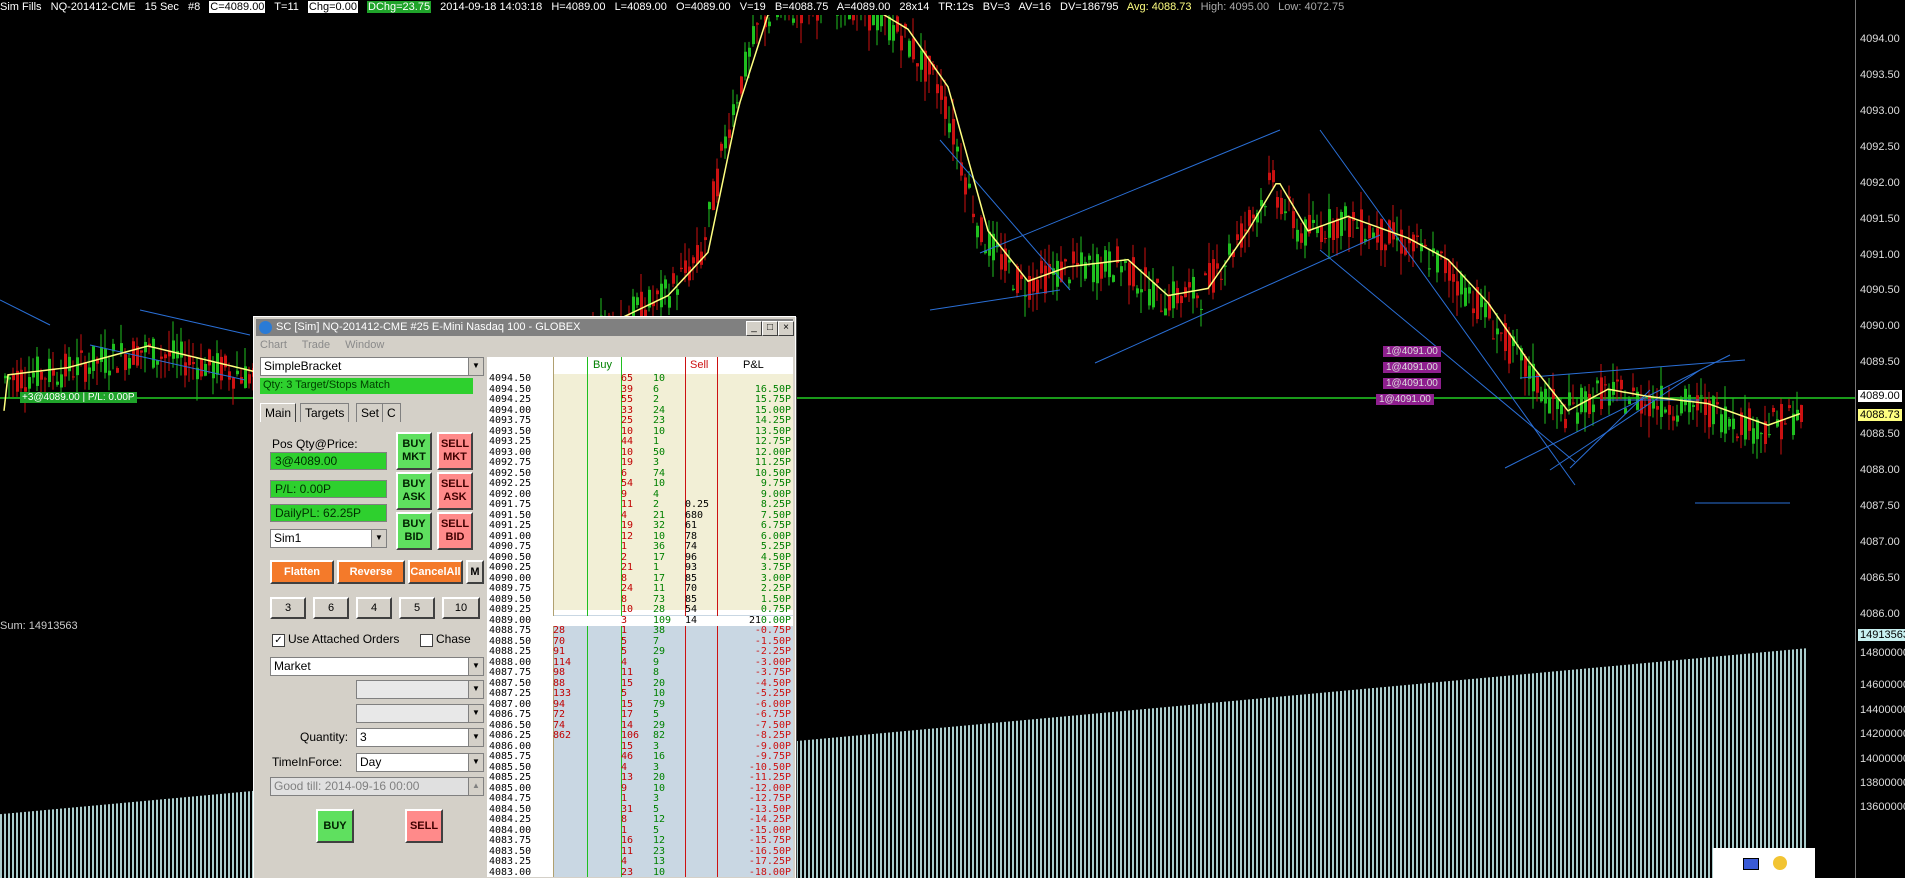  Describe the element at coordinates (640, 799) in the screenshot. I see `ladder-row: 4084.75 1 3 -12.75P` at that location.